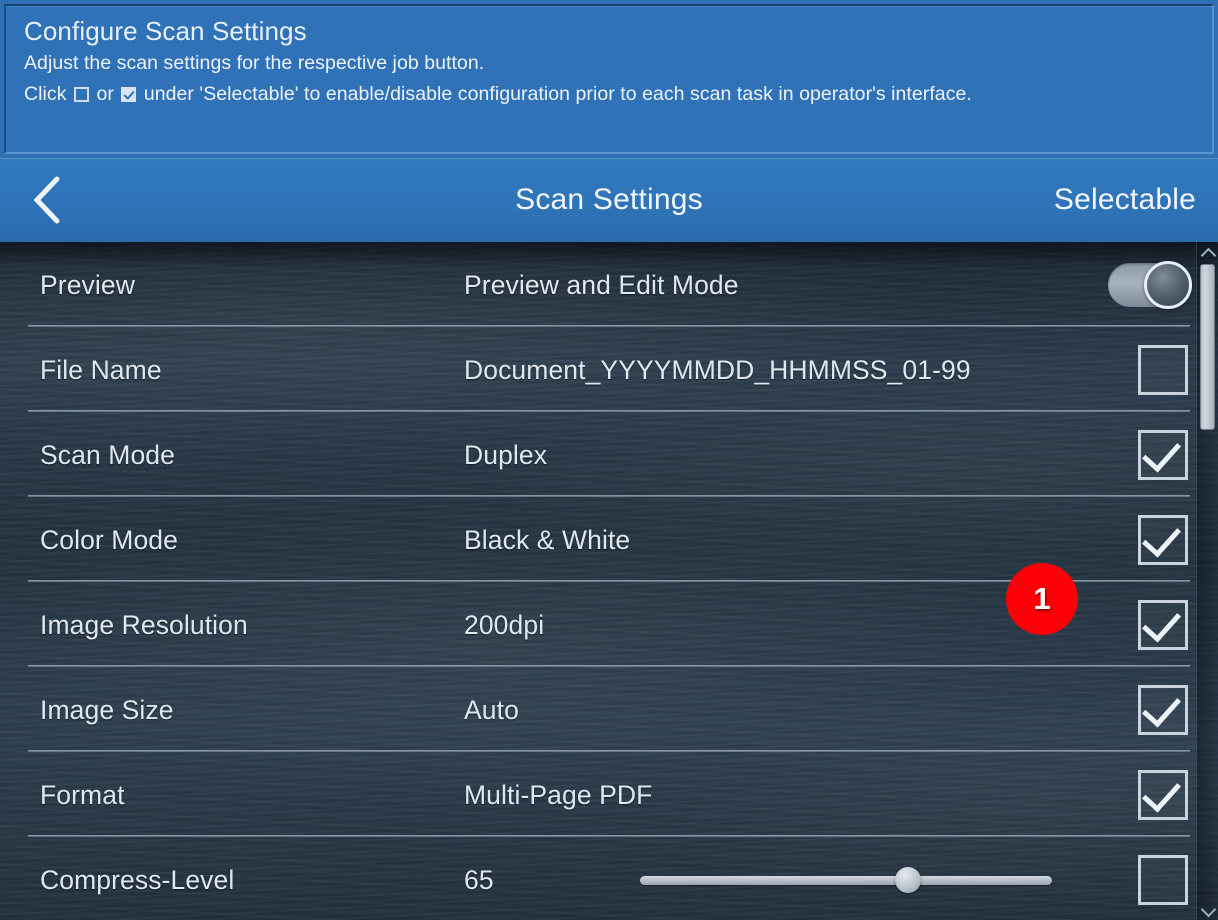 This screenshot has width=1218, height=920. What do you see at coordinates (87, 284) in the screenshot?
I see `row-label: Preview` at bounding box center [87, 284].